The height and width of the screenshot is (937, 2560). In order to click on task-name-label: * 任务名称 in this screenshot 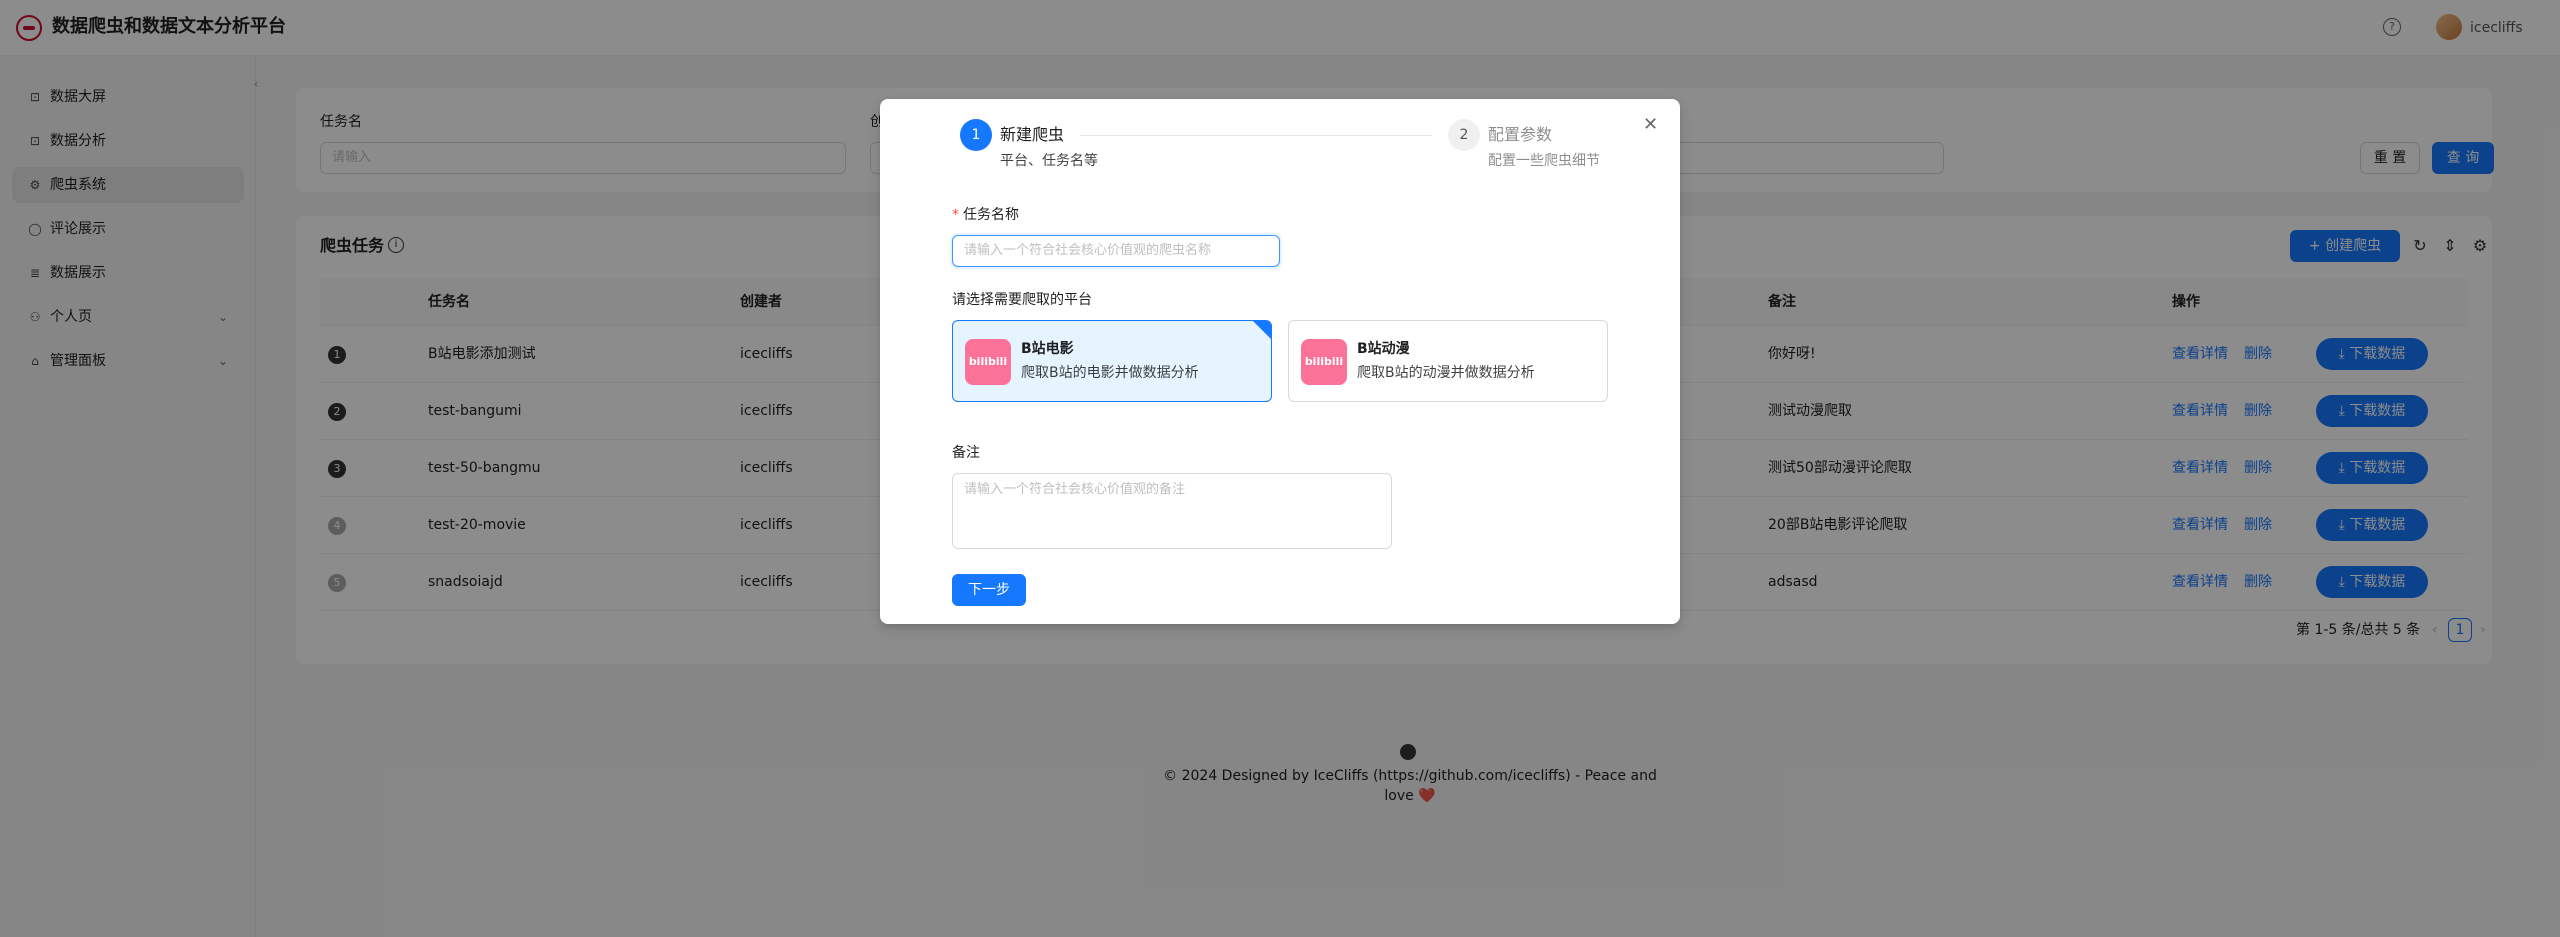, I will do `click(985, 215)`.